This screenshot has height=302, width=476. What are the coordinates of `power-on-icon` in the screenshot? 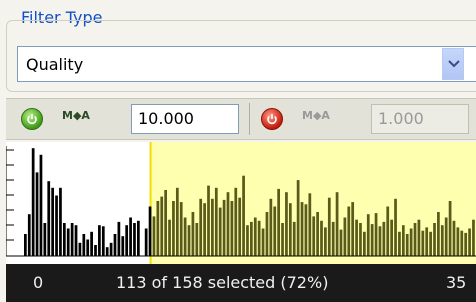 It's located at (32, 119).